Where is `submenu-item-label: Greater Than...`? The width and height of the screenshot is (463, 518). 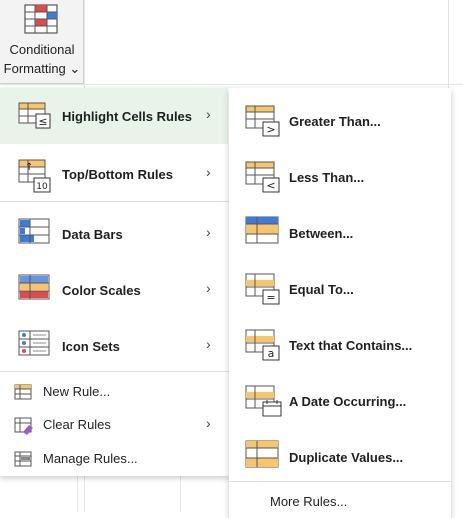 submenu-item-label: Greater Than... is located at coordinates (335, 121).